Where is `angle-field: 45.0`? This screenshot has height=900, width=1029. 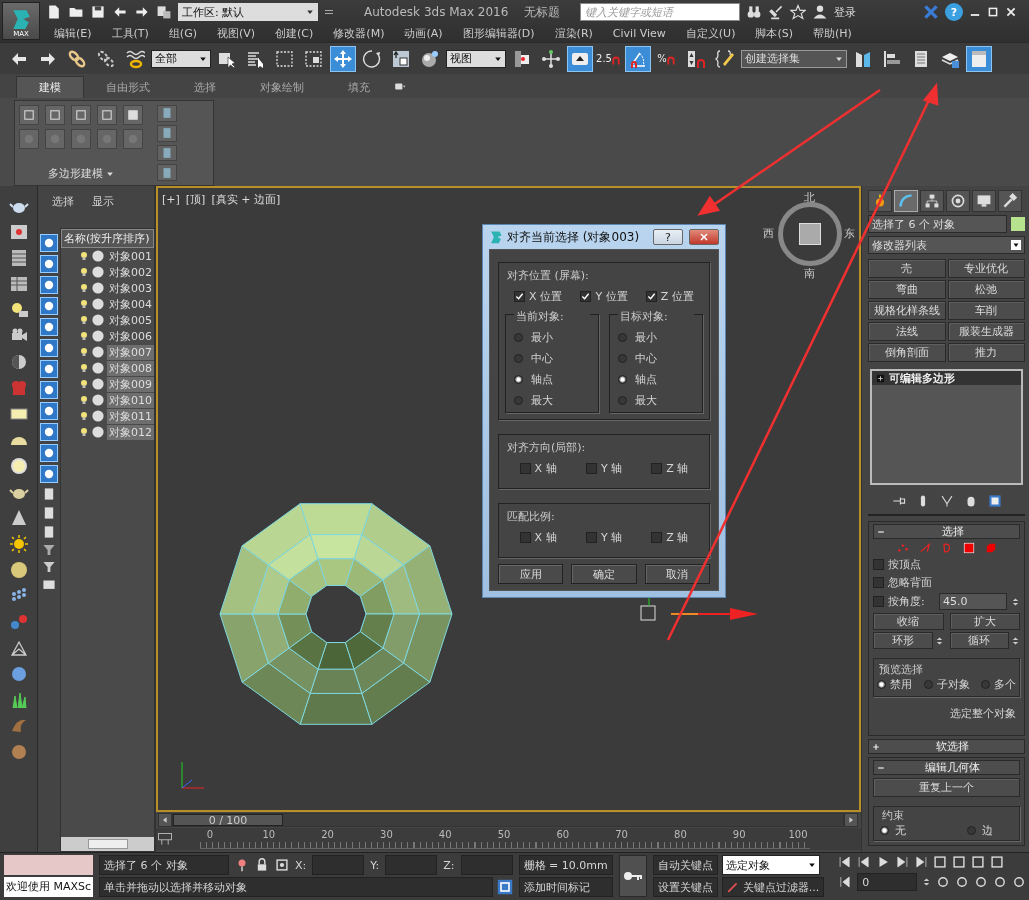
angle-field: 45.0 is located at coordinates (973, 601).